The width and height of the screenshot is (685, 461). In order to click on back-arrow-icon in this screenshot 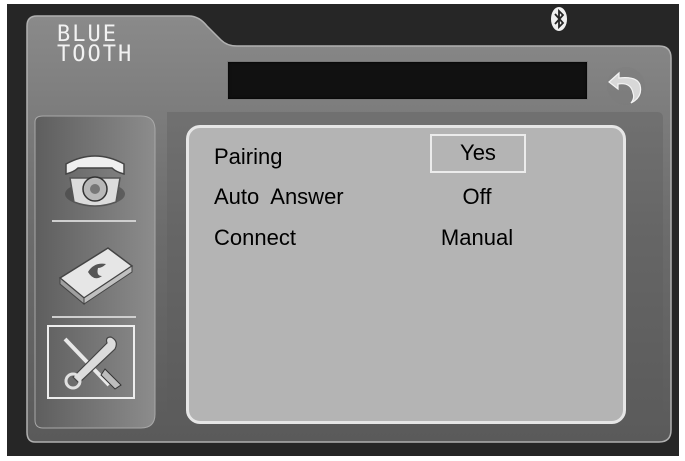, I will do `click(626, 86)`.